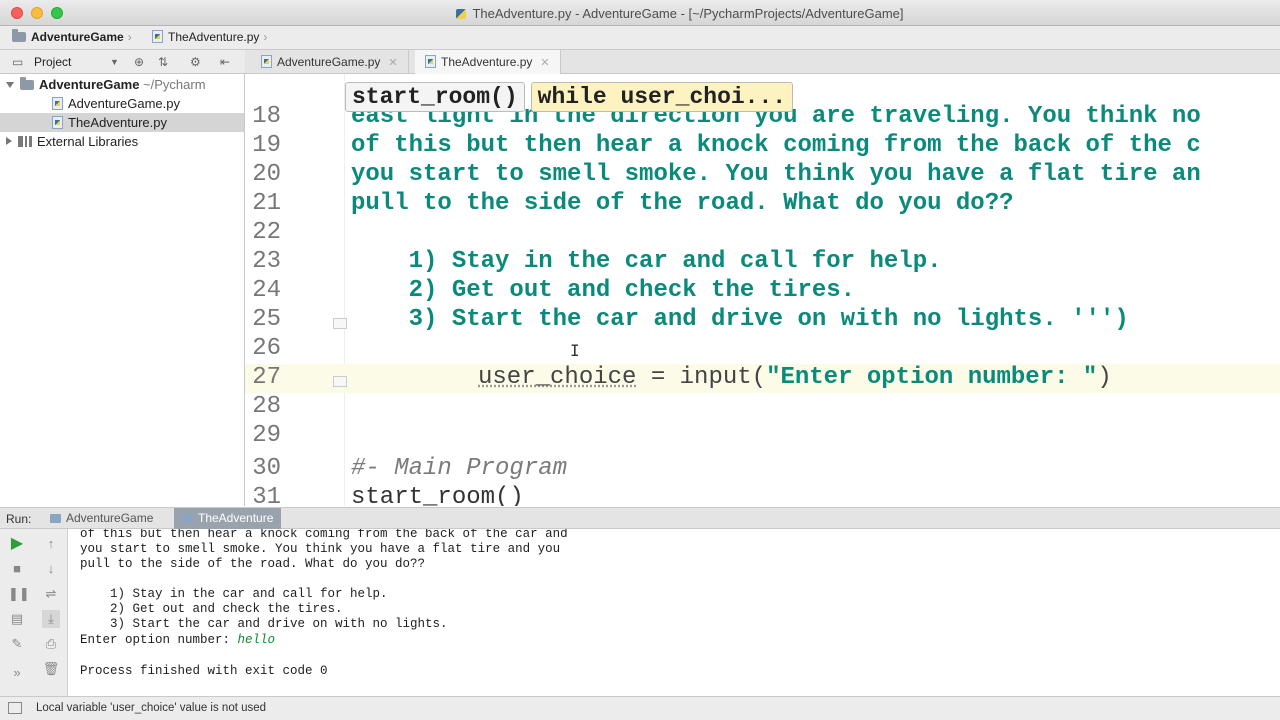  What do you see at coordinates (174, 84) in the screenshot?
I see `tree-root-path: ~/Pycharm` at bounding box center [174, 84].